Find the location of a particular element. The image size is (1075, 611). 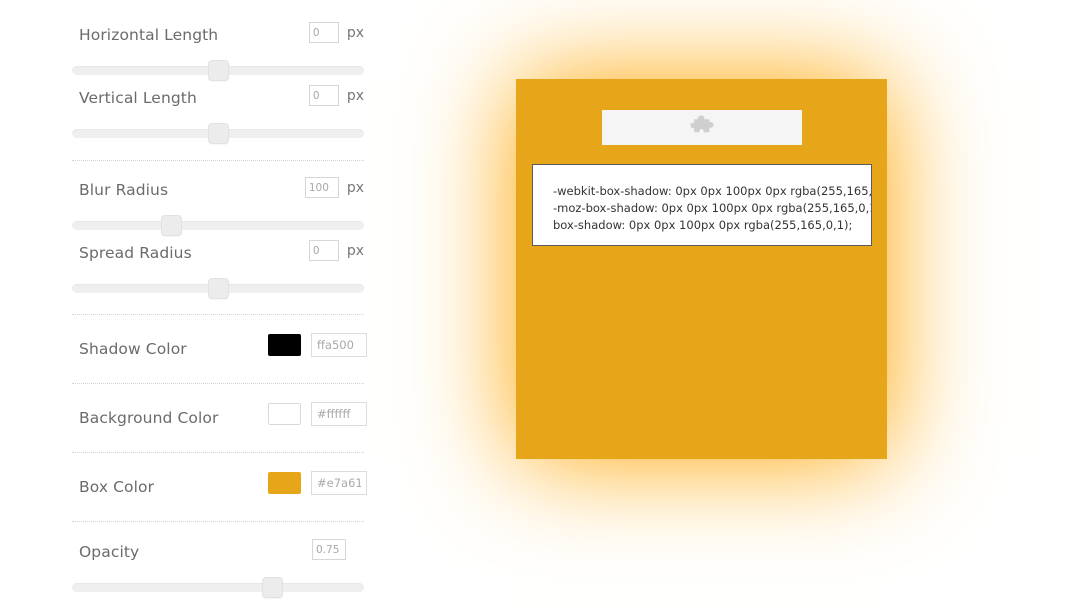

control-vertical-length: Vertical Length px is located at coordinates (218, 114).